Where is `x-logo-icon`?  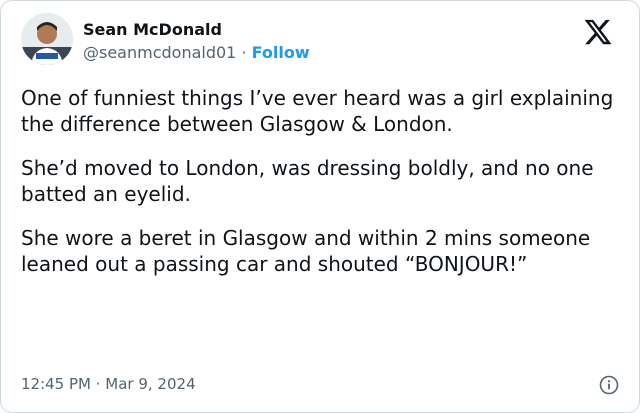
x-logo-icon is located at coordinates (598, 32).